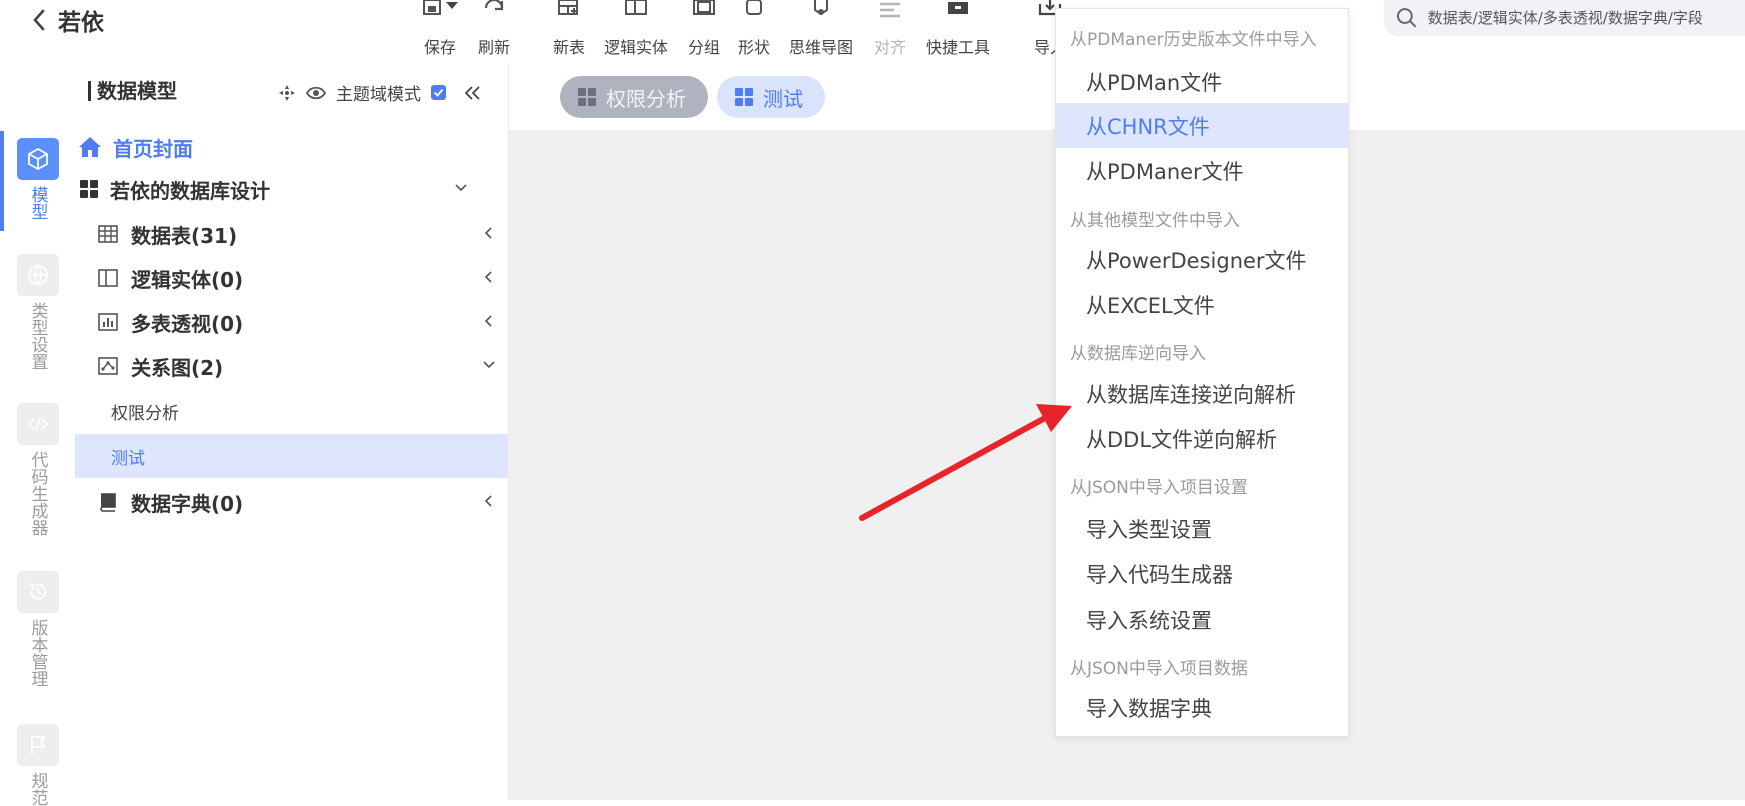 This screenshot has height=806, width=1745. Describe the element at coordinates (634, 97) in the screenshot. I see `tab-permission-analysis: 权限分析` at that location.